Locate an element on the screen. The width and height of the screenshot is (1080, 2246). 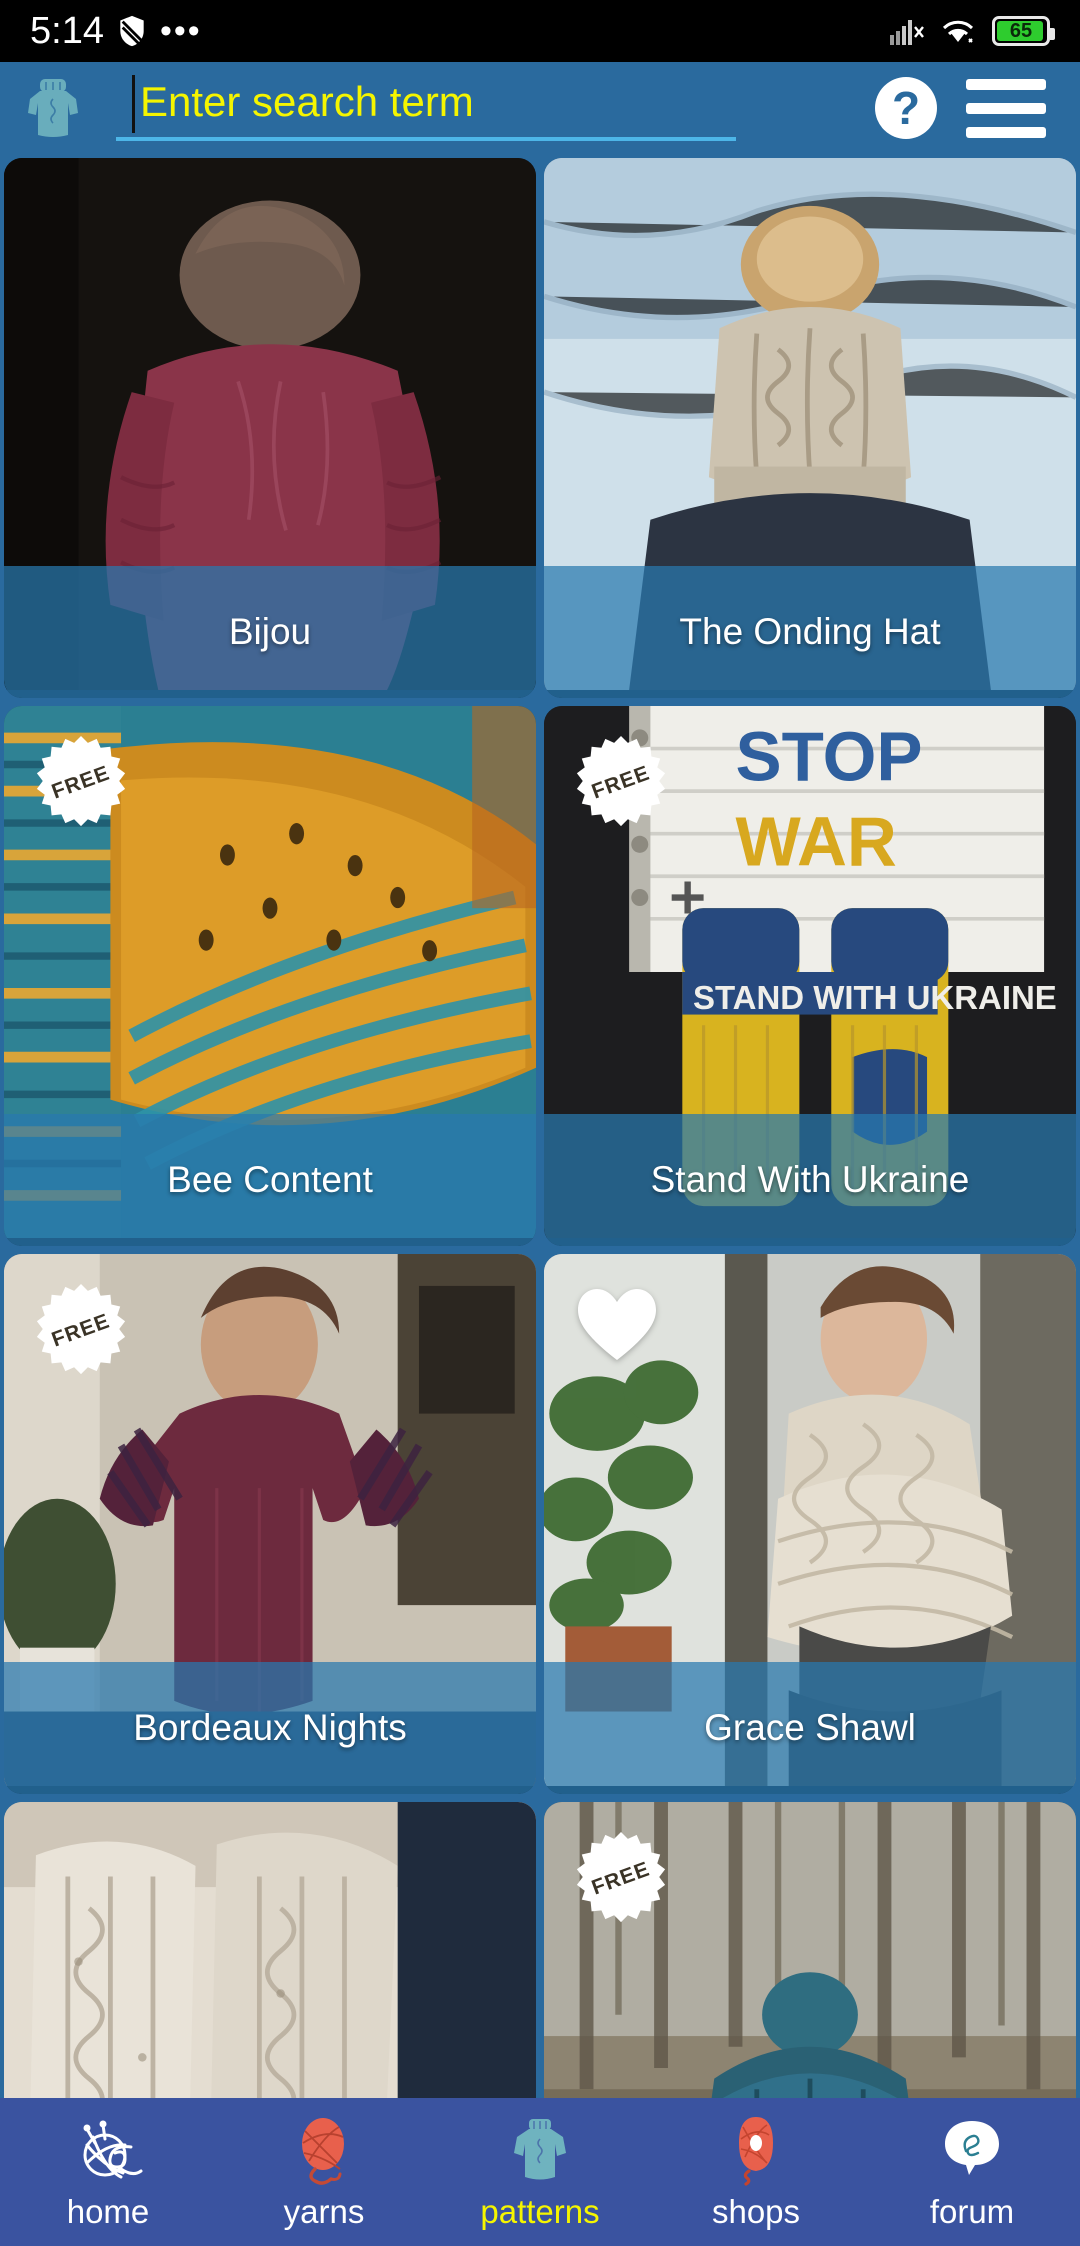
sweater-icon is located at coordinates (540, 2149).